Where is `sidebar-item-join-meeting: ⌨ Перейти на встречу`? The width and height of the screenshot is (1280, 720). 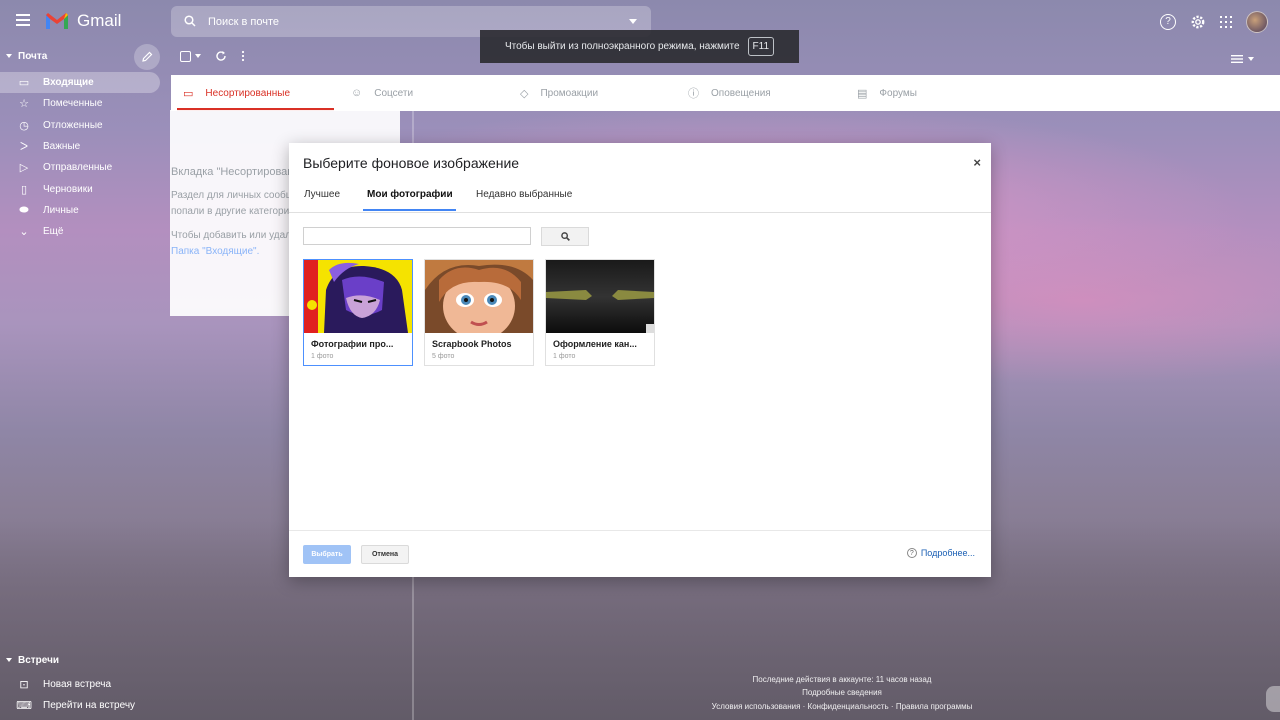
sidebar-item-join-meeting: ⌨ Перейти на встречу is located at coordinates (82, 705).